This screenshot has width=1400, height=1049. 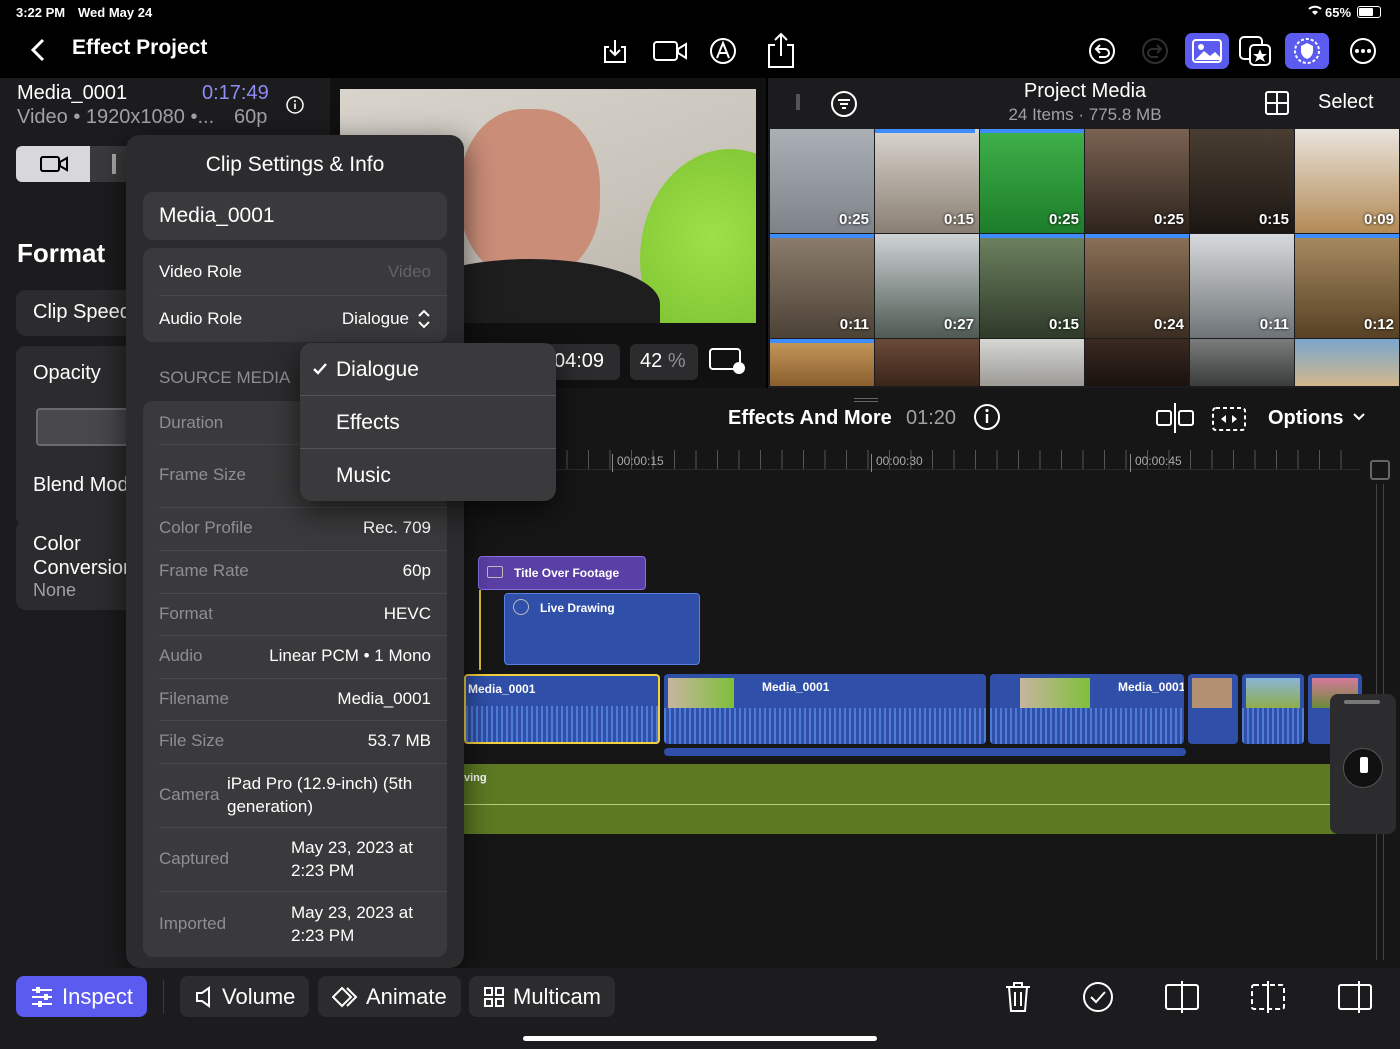 What do you see at coordinates (853, 219) in the screenshot?
I see `thumb-duration: 0:25` at bounding box center [853, 219].